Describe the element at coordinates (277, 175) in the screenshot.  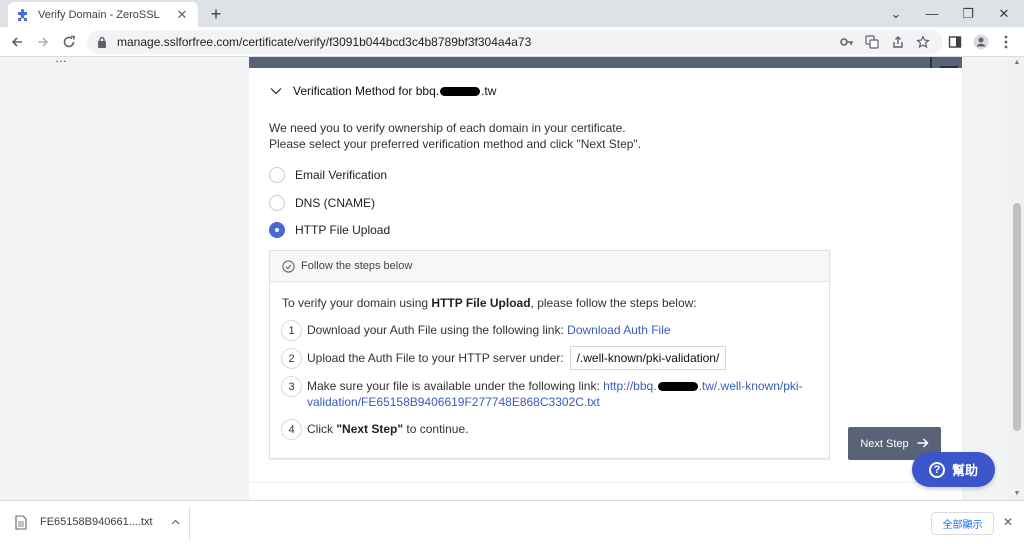
I see `radio-email` at that location.